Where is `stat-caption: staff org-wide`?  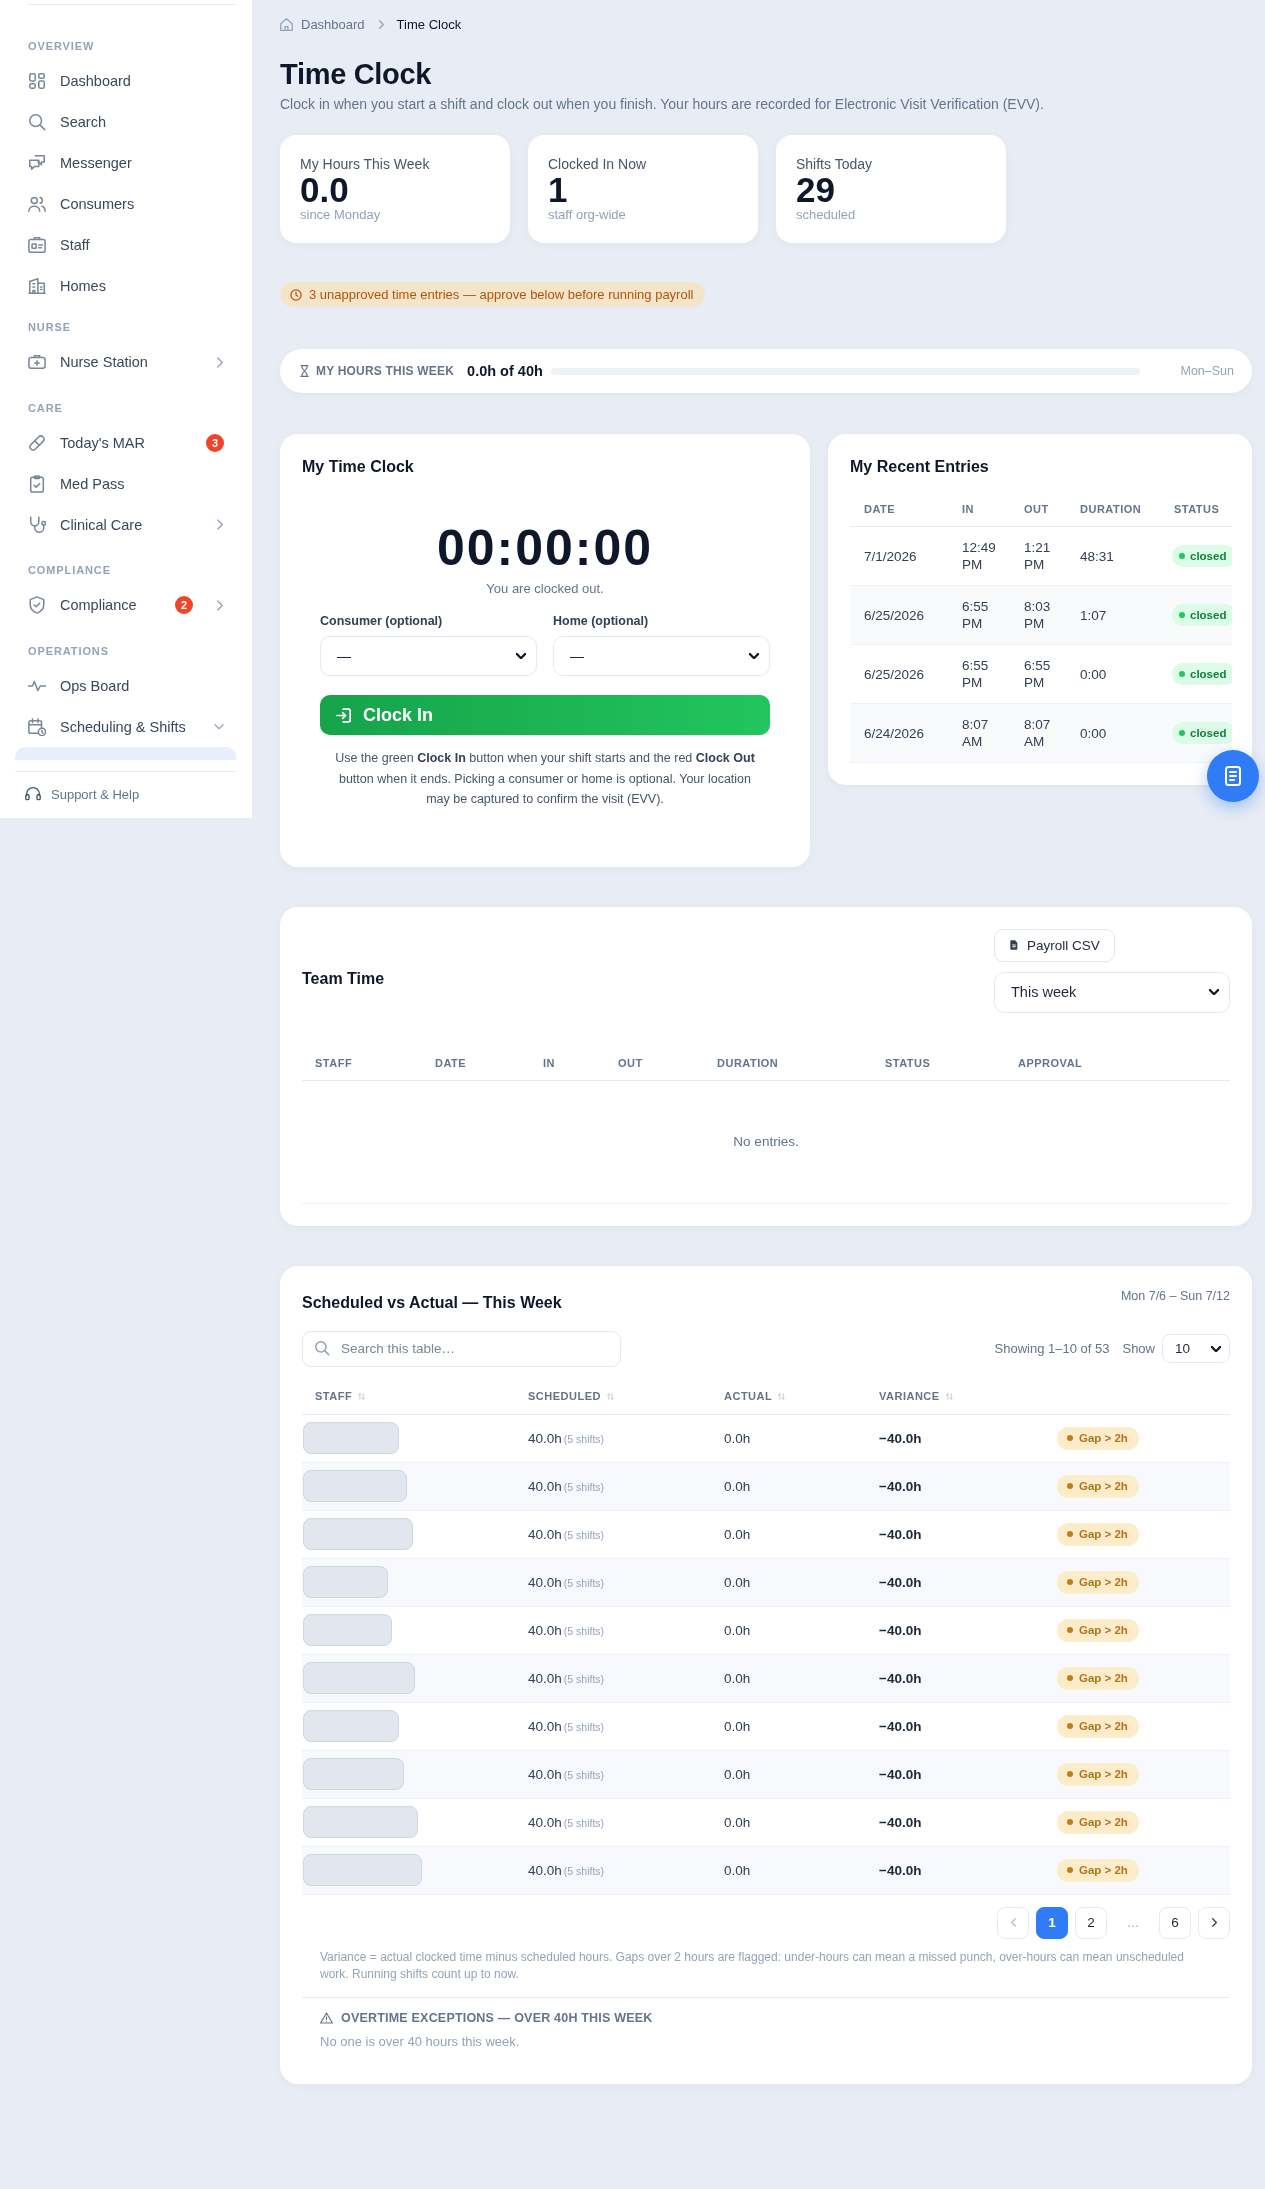
stat-caption: staff org-wide is located at coordinates (587, 215).